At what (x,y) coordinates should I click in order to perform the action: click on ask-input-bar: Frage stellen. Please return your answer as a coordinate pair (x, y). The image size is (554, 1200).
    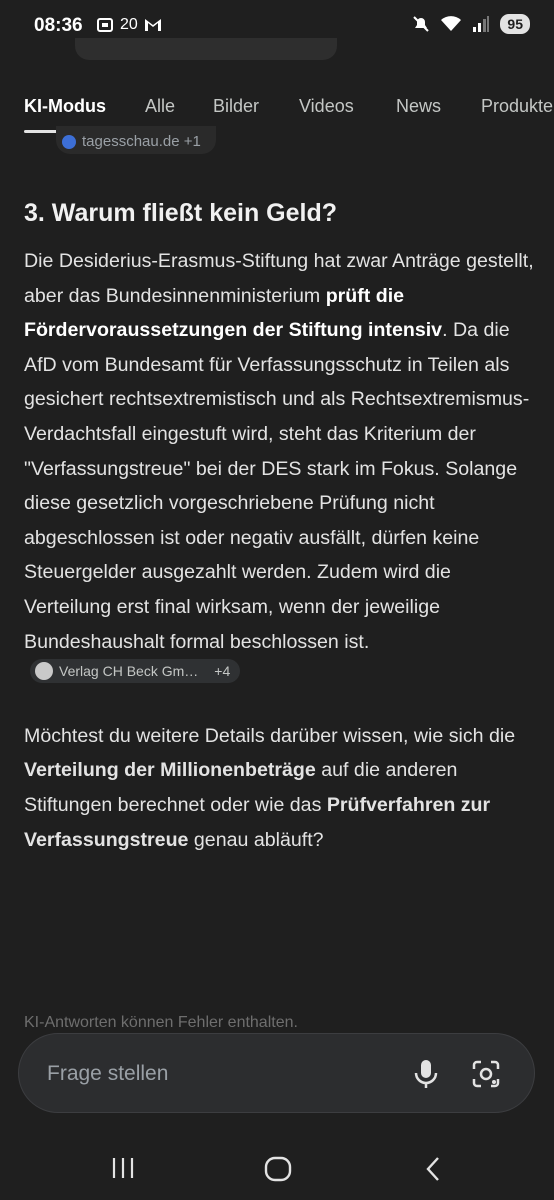
    Looking at the image, I should click on (276, 1073).